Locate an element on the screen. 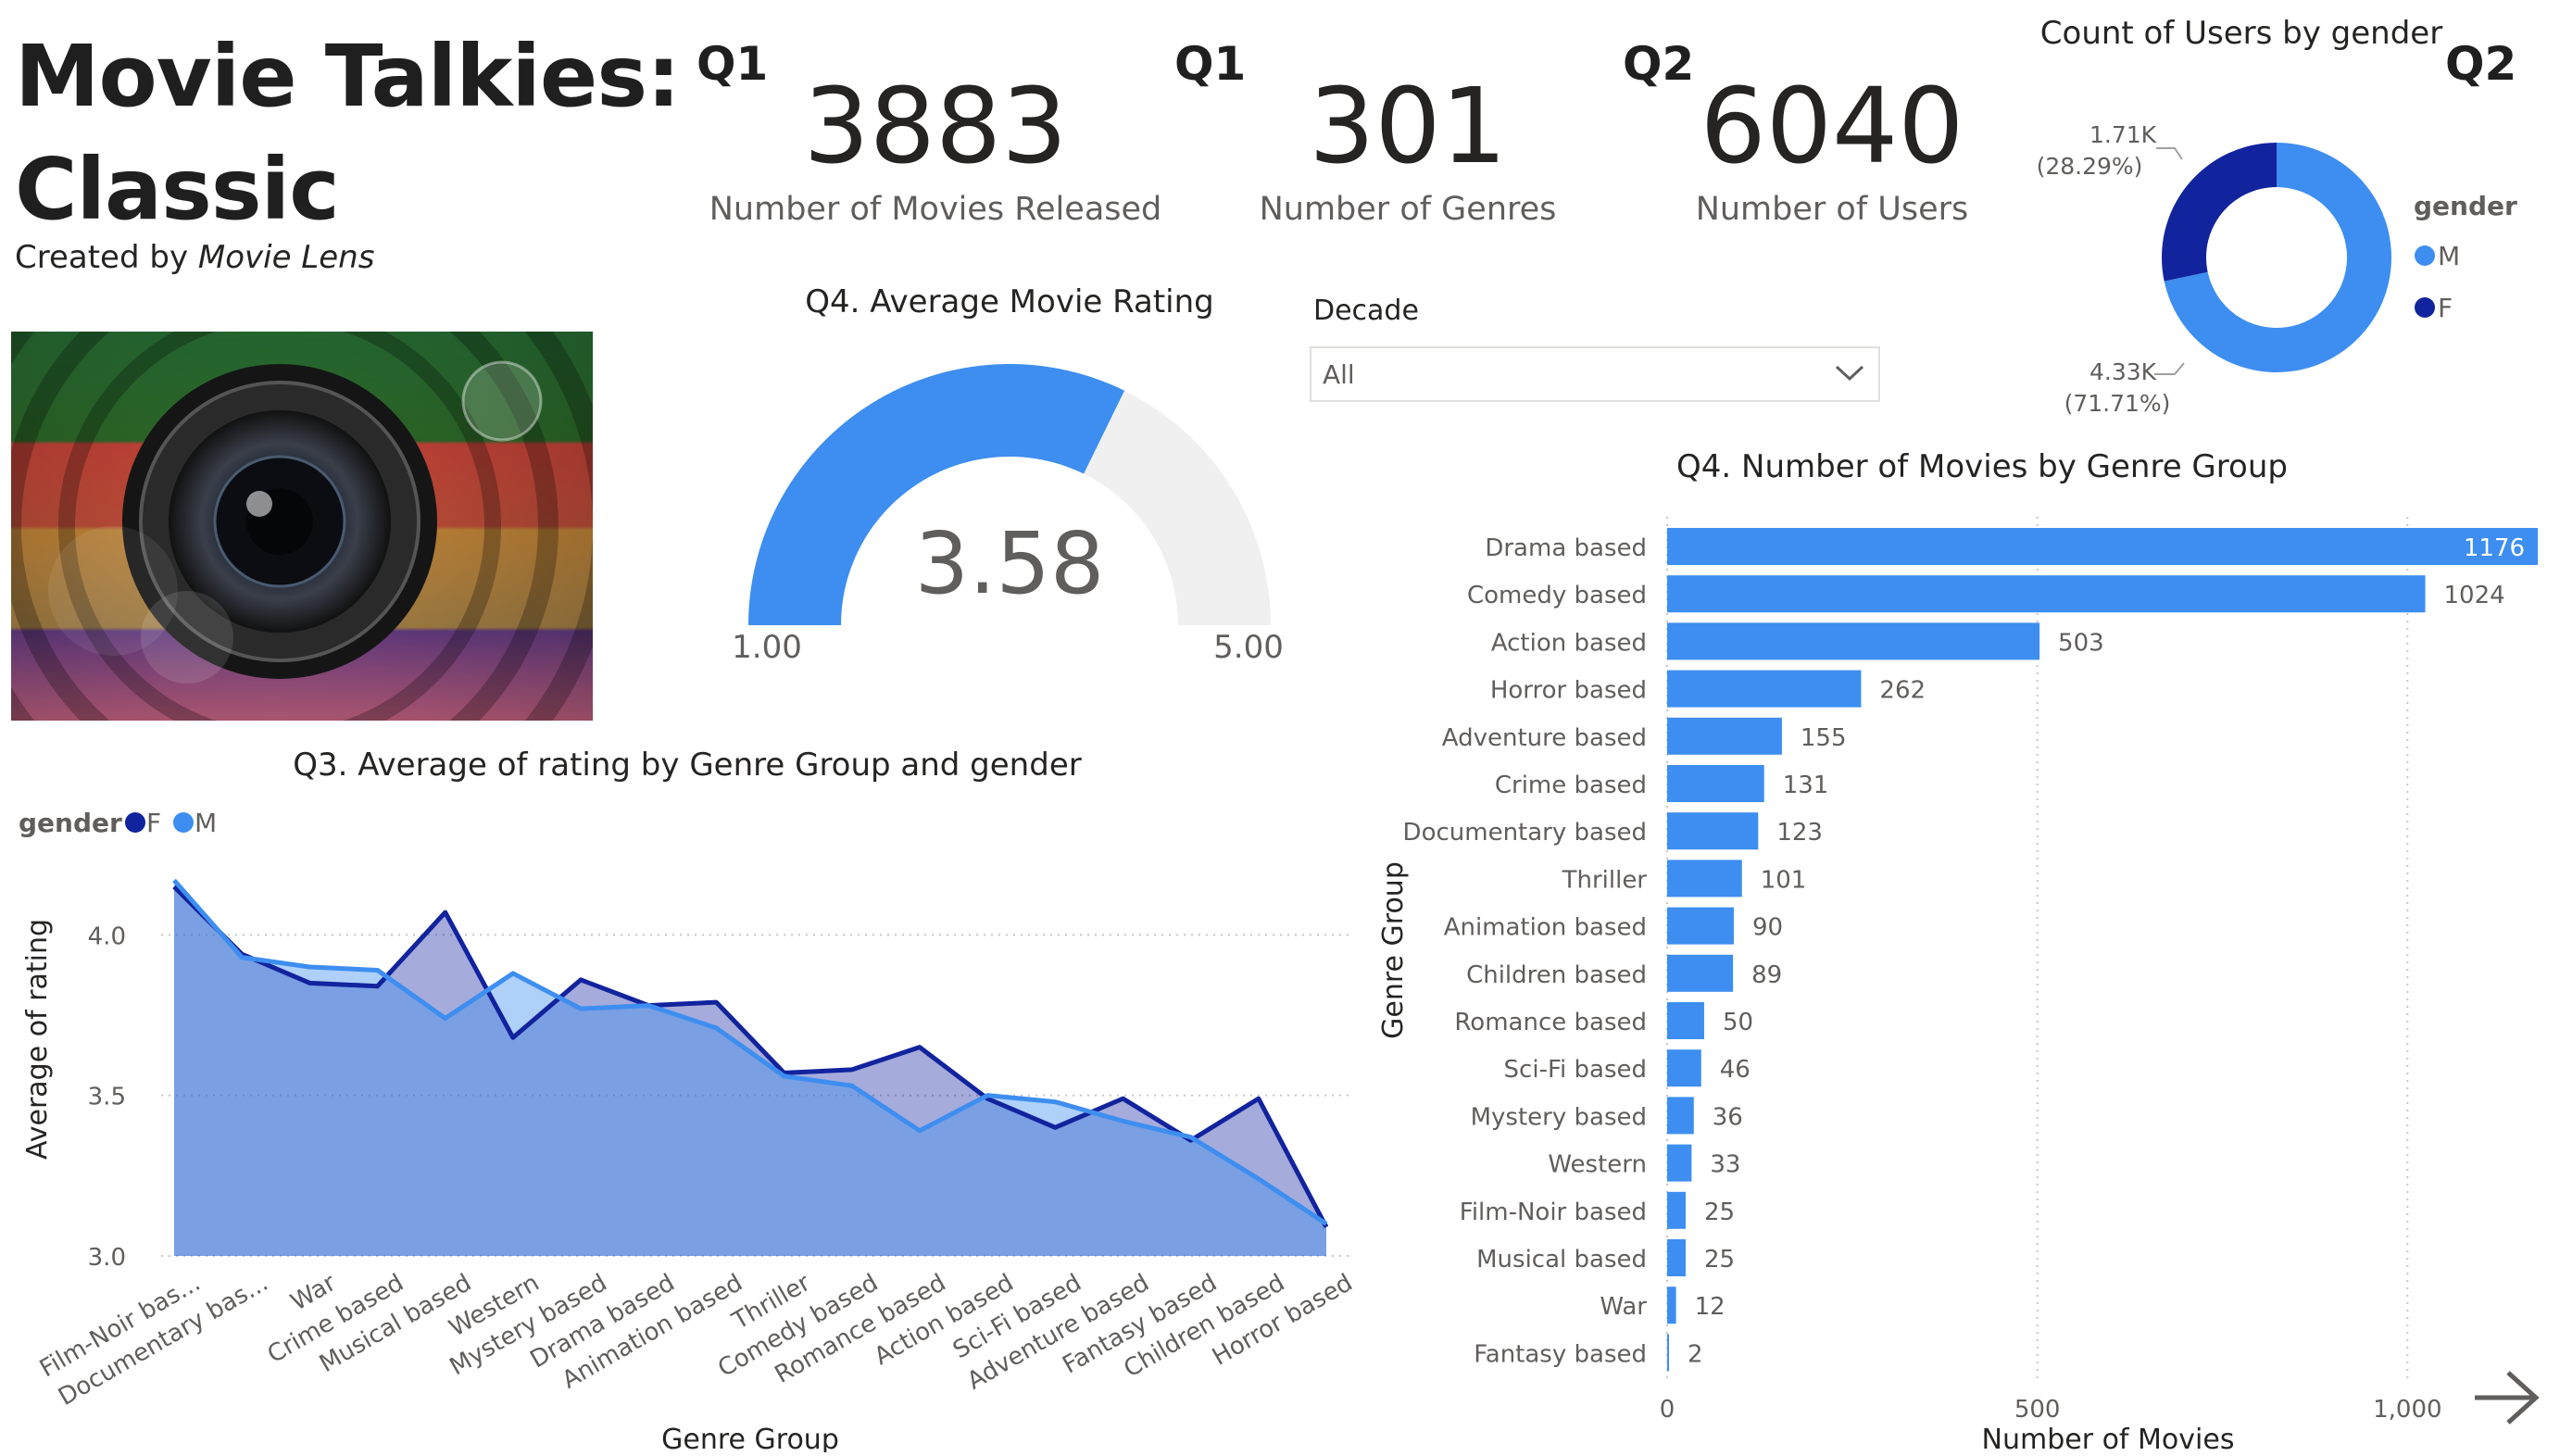 The image size is (2560, 1456). bar-category-label: Horror based is located at coordinates (1568, 691).